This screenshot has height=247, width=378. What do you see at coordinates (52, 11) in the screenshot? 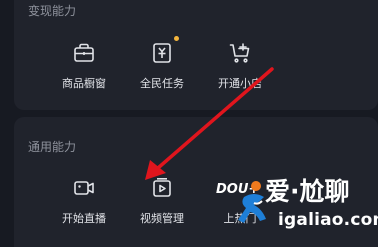
I see `monetization-section-title: 变现能力` at bounding box center [52, 11].